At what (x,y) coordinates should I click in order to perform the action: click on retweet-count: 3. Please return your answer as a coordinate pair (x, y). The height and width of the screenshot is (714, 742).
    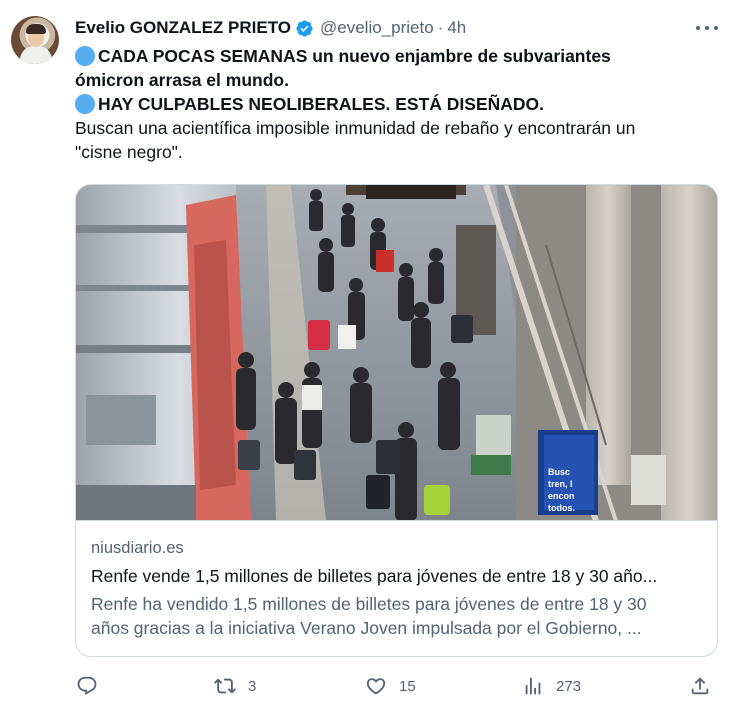
    Looking at the image, I should click on (252, 686).